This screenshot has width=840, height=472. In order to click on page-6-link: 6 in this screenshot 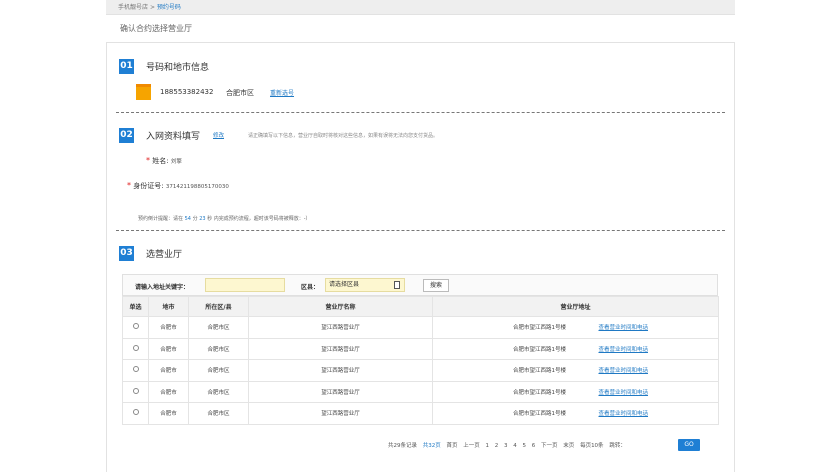, I will do `click(534, 446)`.